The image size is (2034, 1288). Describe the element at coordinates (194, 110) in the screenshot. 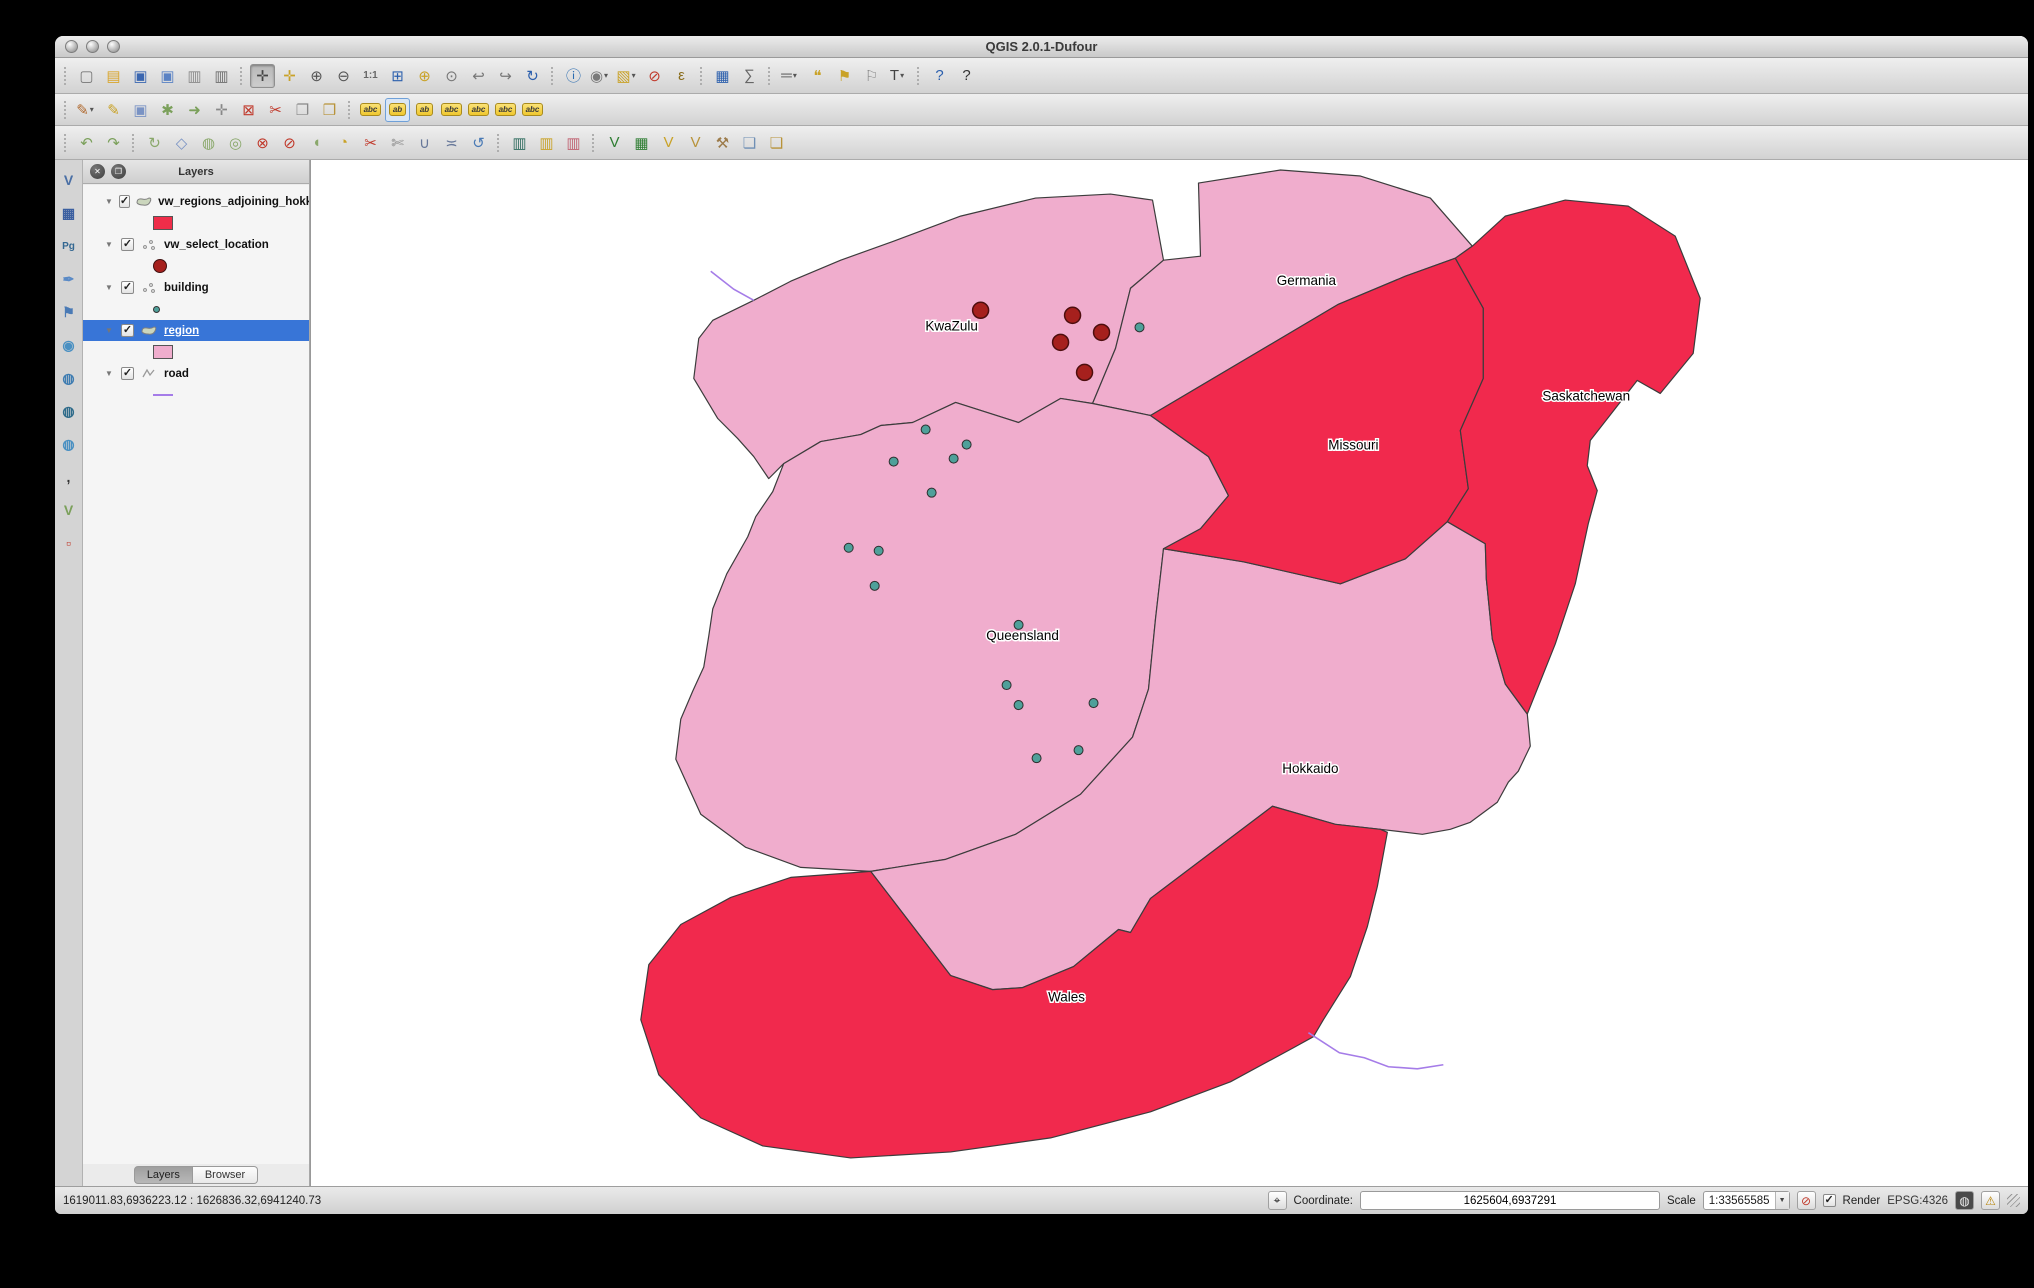

I see `move-feature-button: ➜` at that location.